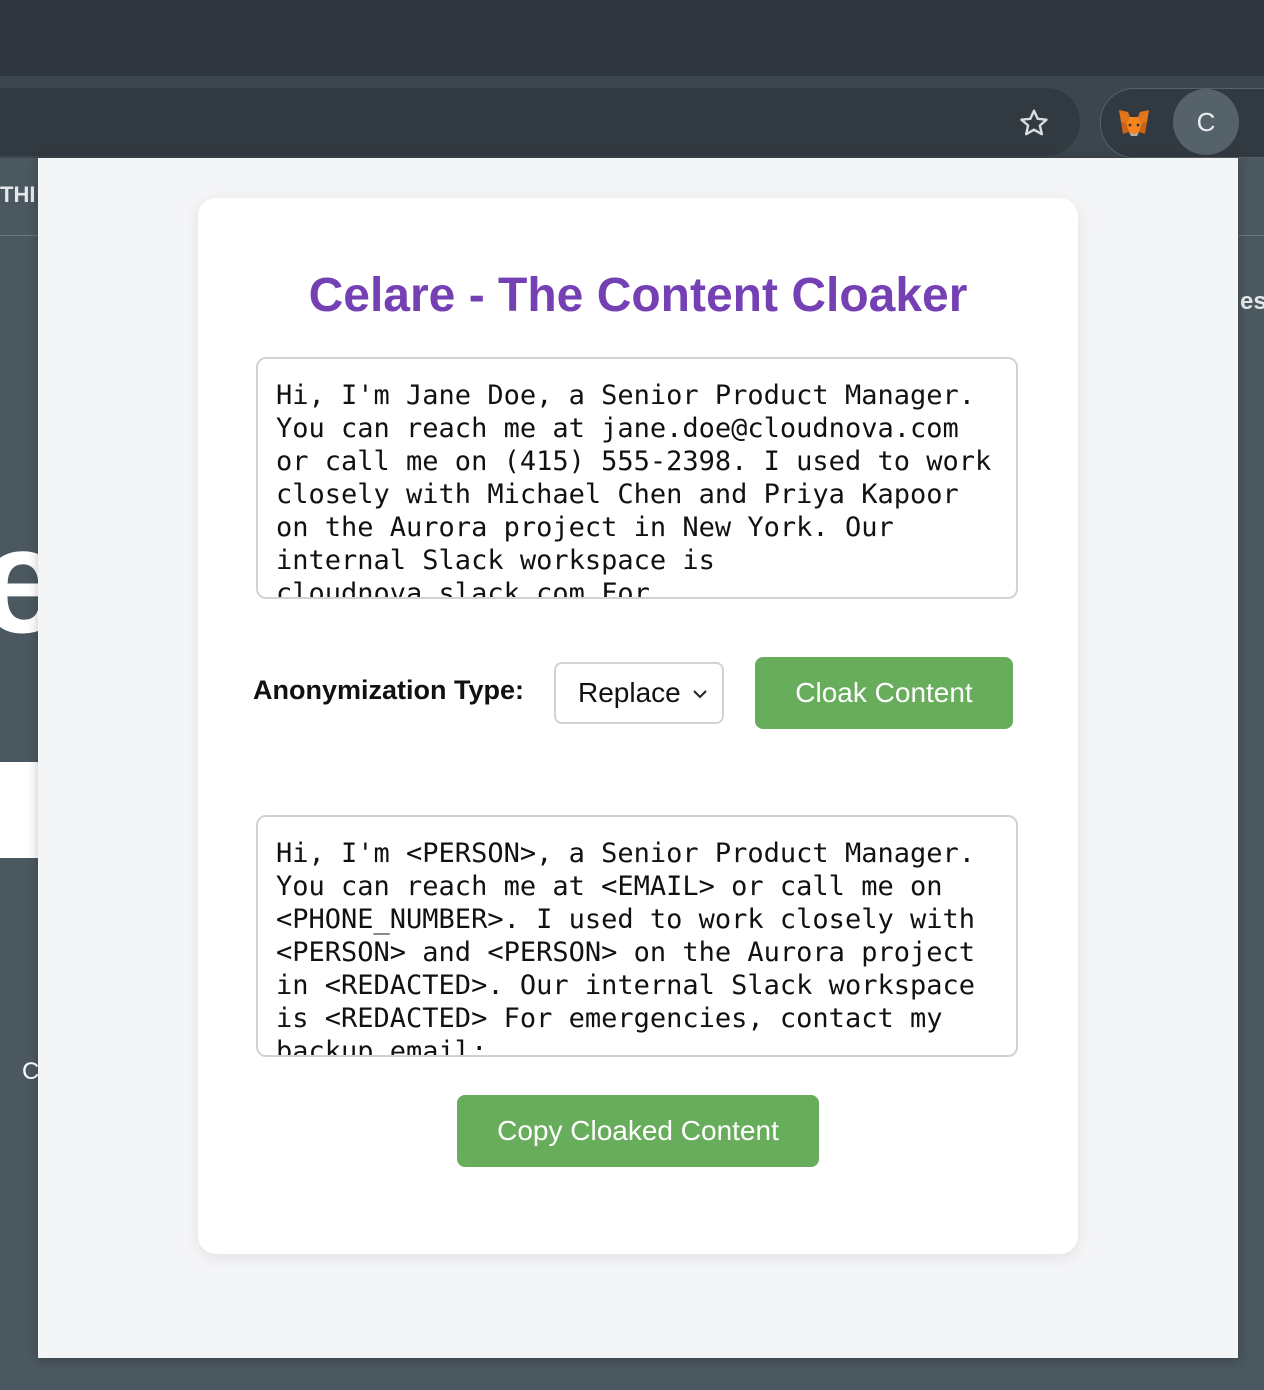 The height and width of the screenshot is (1390, 1264). What do you see at coordinates (1252, 301) in the screenshot?
I see `background-text-fragment: es` at bounding box center [1252, 301].